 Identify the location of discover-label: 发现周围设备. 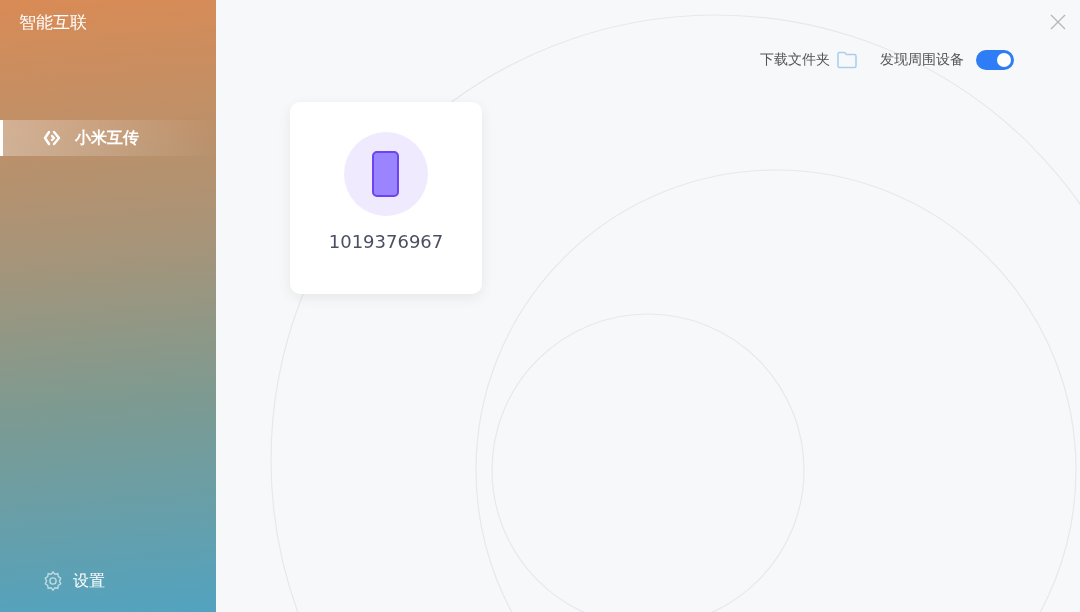
(922, 59).